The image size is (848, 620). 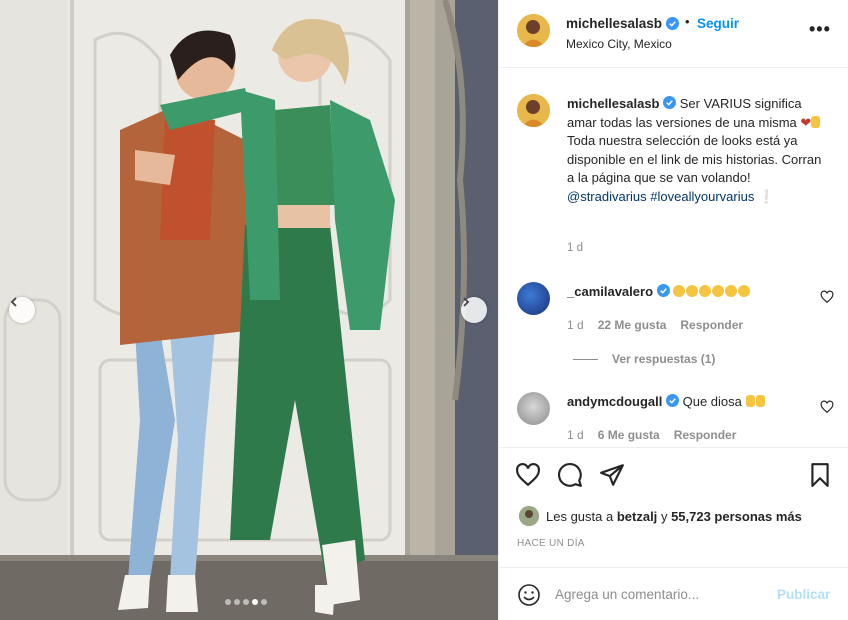 I want to click on mention-link: @stradivarius, so click(x=607, y=196).